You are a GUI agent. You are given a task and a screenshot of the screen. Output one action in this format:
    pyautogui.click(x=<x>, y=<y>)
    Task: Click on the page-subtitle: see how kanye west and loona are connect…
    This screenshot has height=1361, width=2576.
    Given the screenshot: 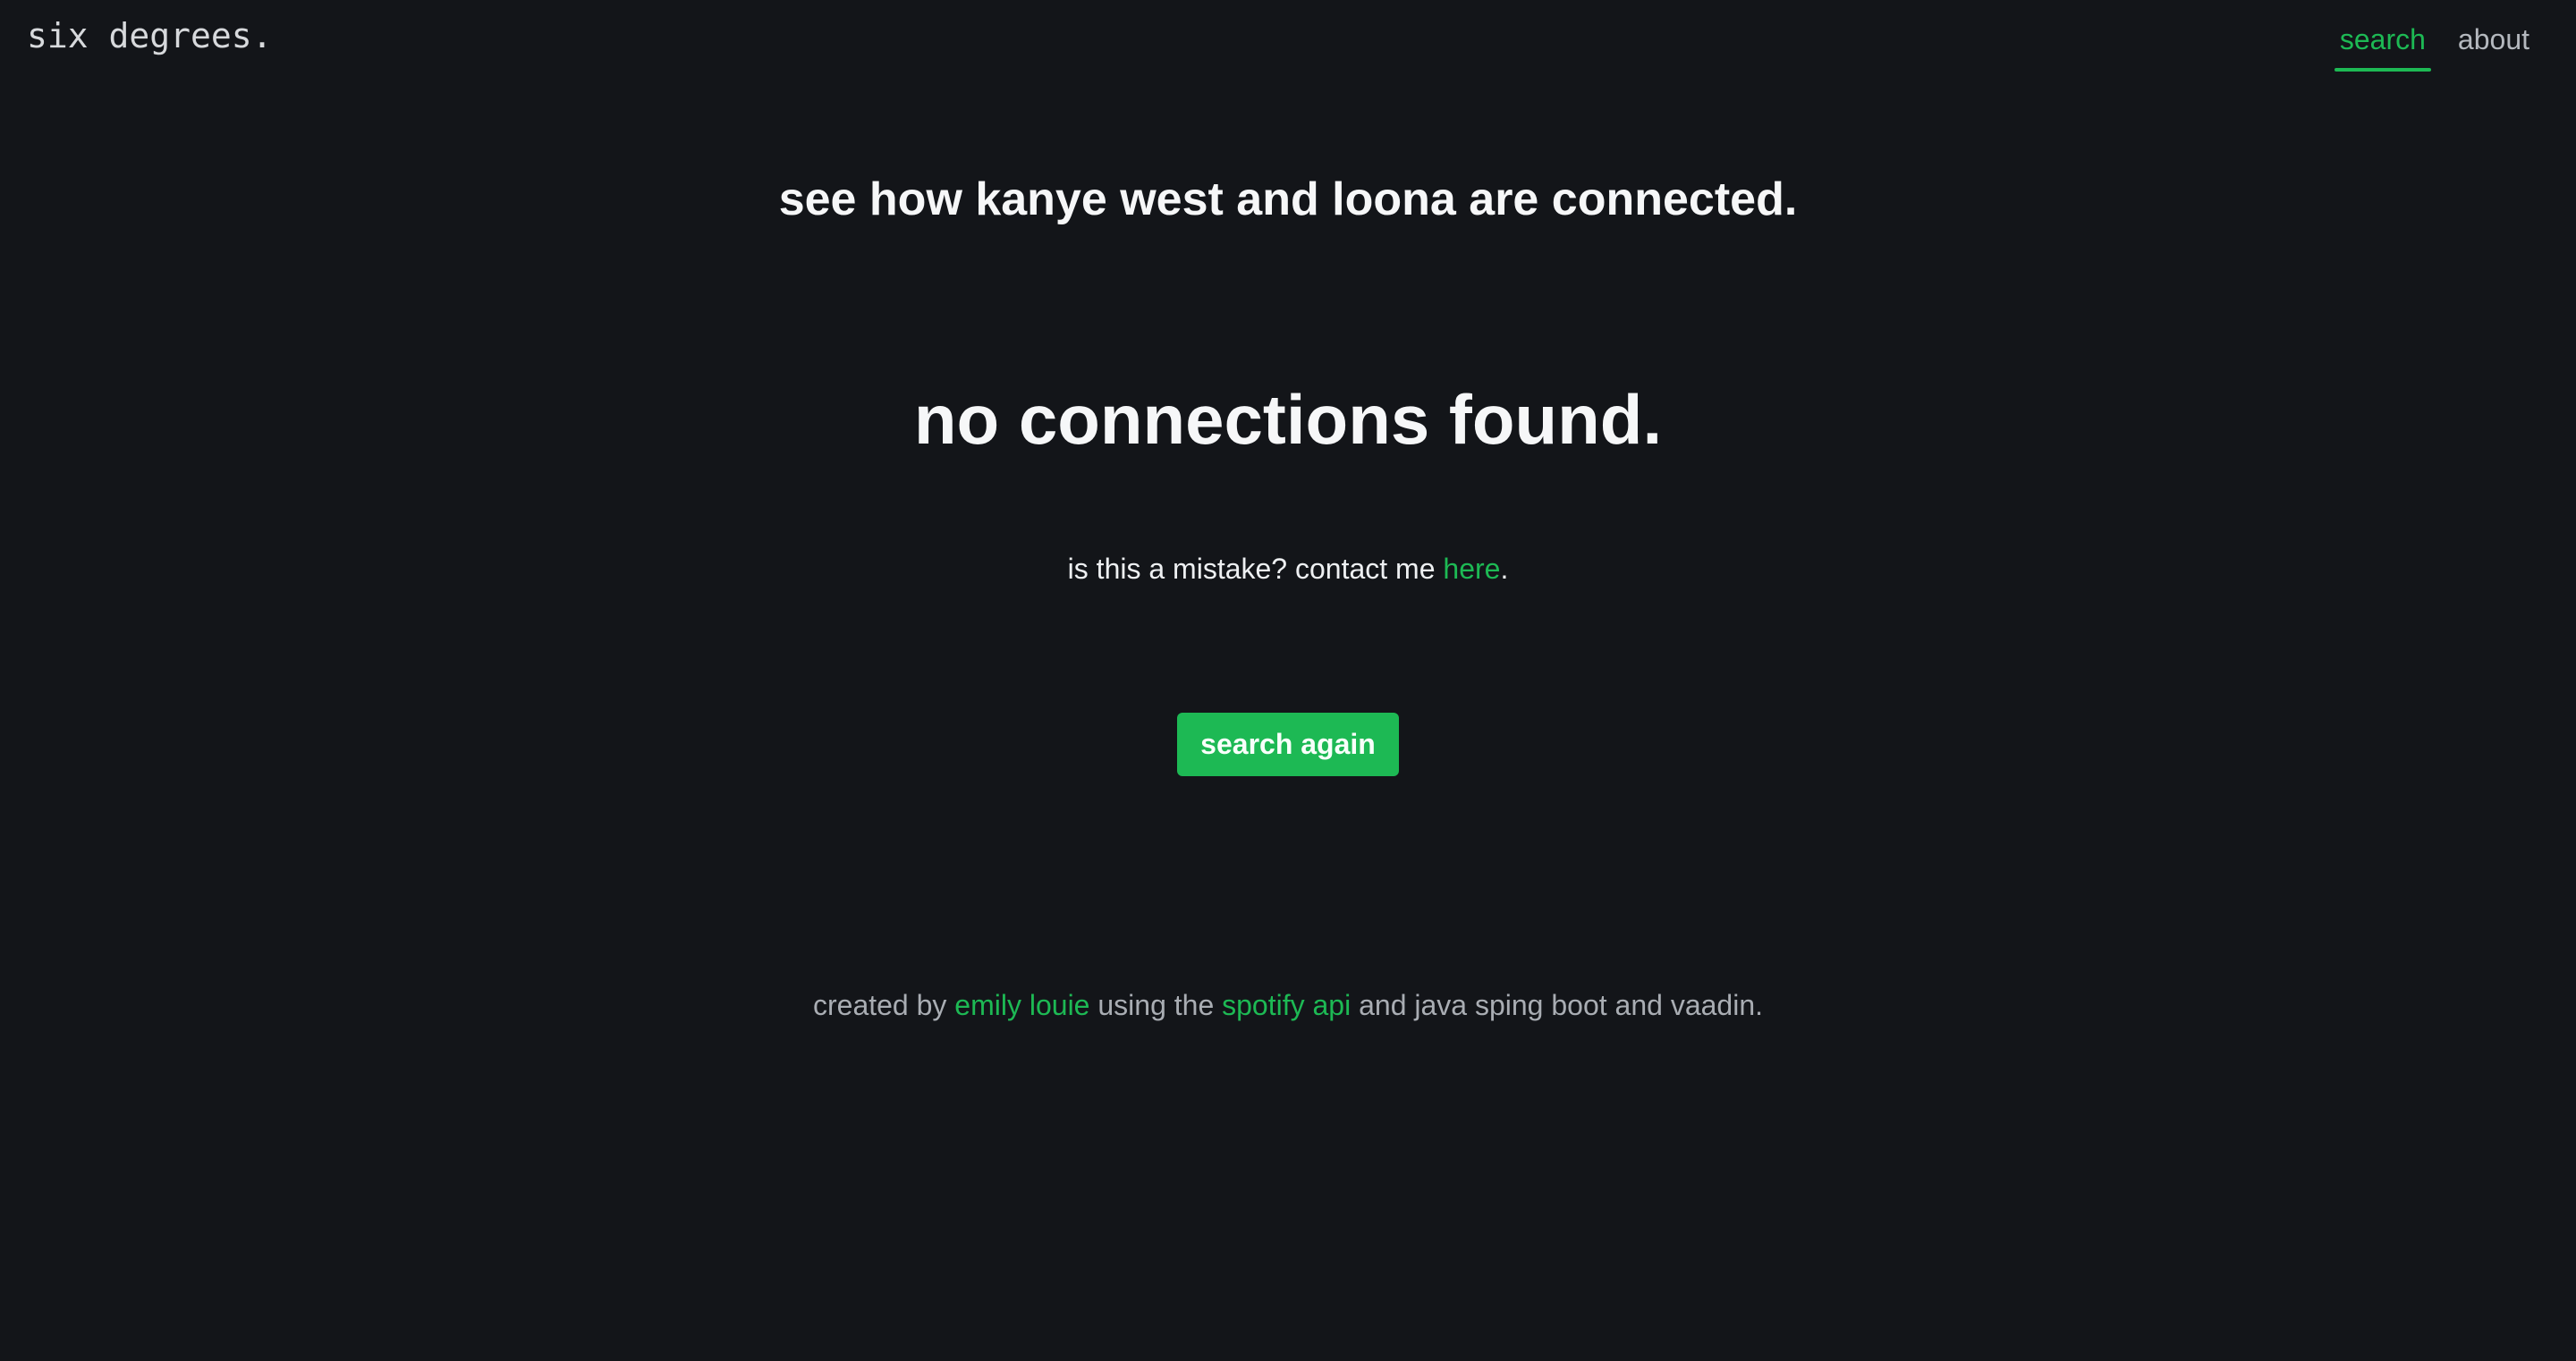 What is the action you would take?
    pyautogui.click(x=1288, y=199)
    